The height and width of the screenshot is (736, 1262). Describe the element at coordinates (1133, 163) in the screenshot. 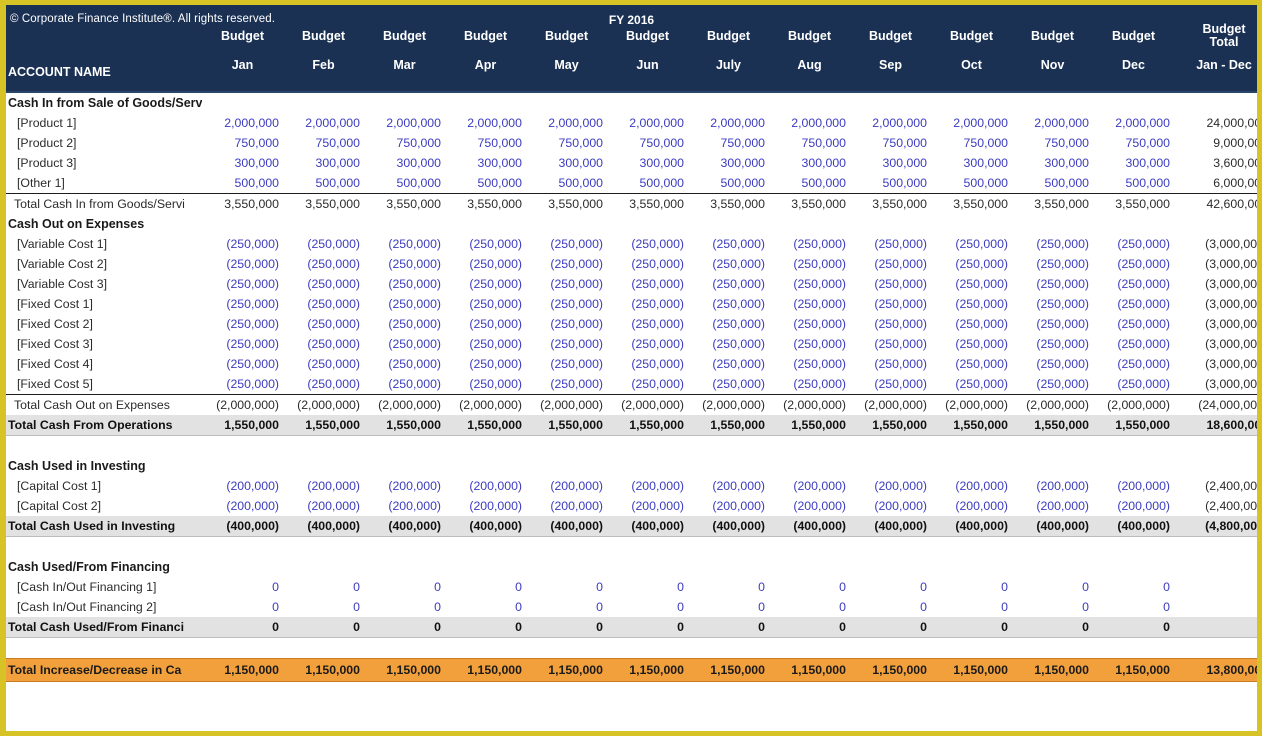

I see `cell-dec: 300,000` at that location.